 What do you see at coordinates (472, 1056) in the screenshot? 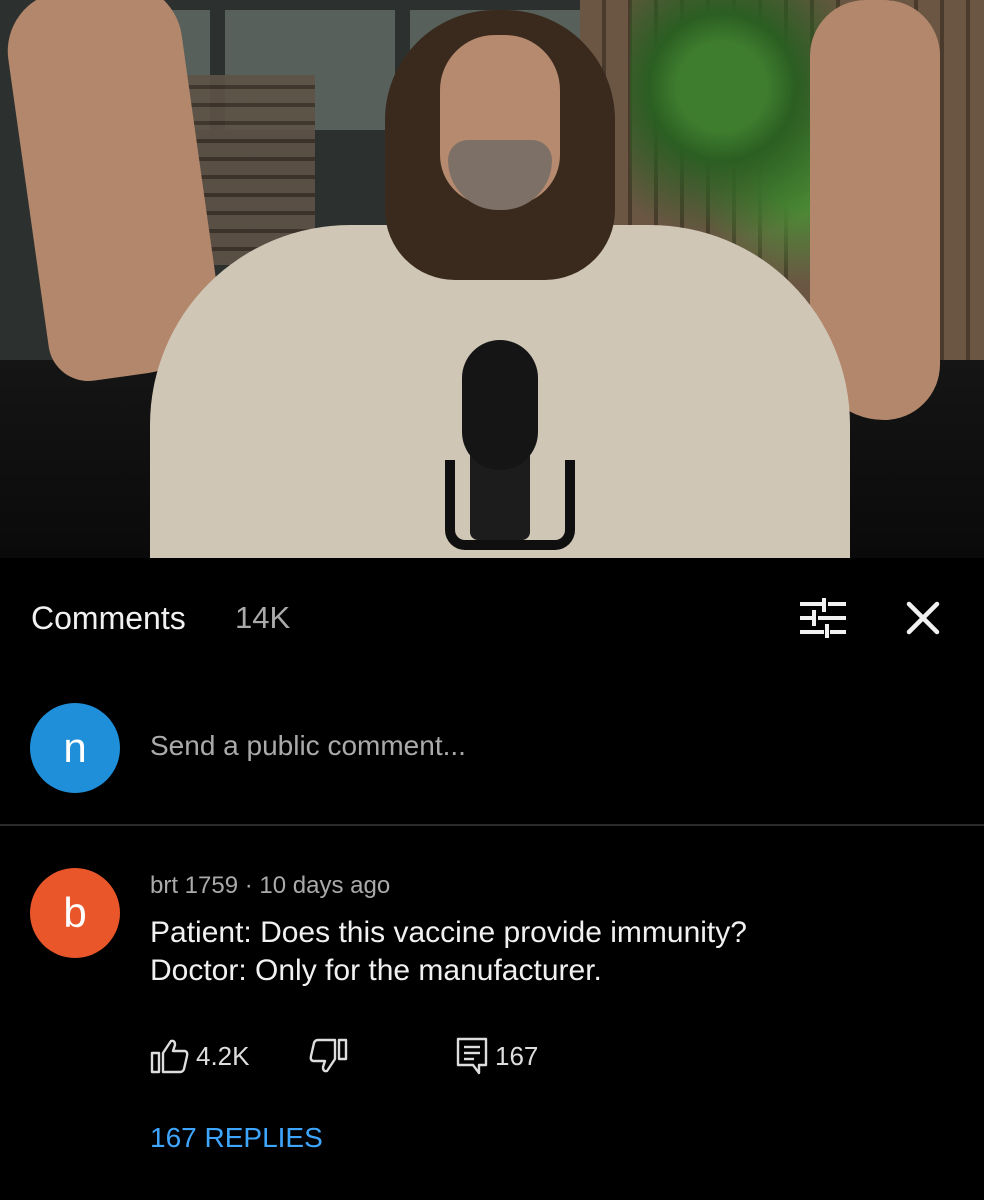
I see `comment-icon` at bounding box center [472, 1056].